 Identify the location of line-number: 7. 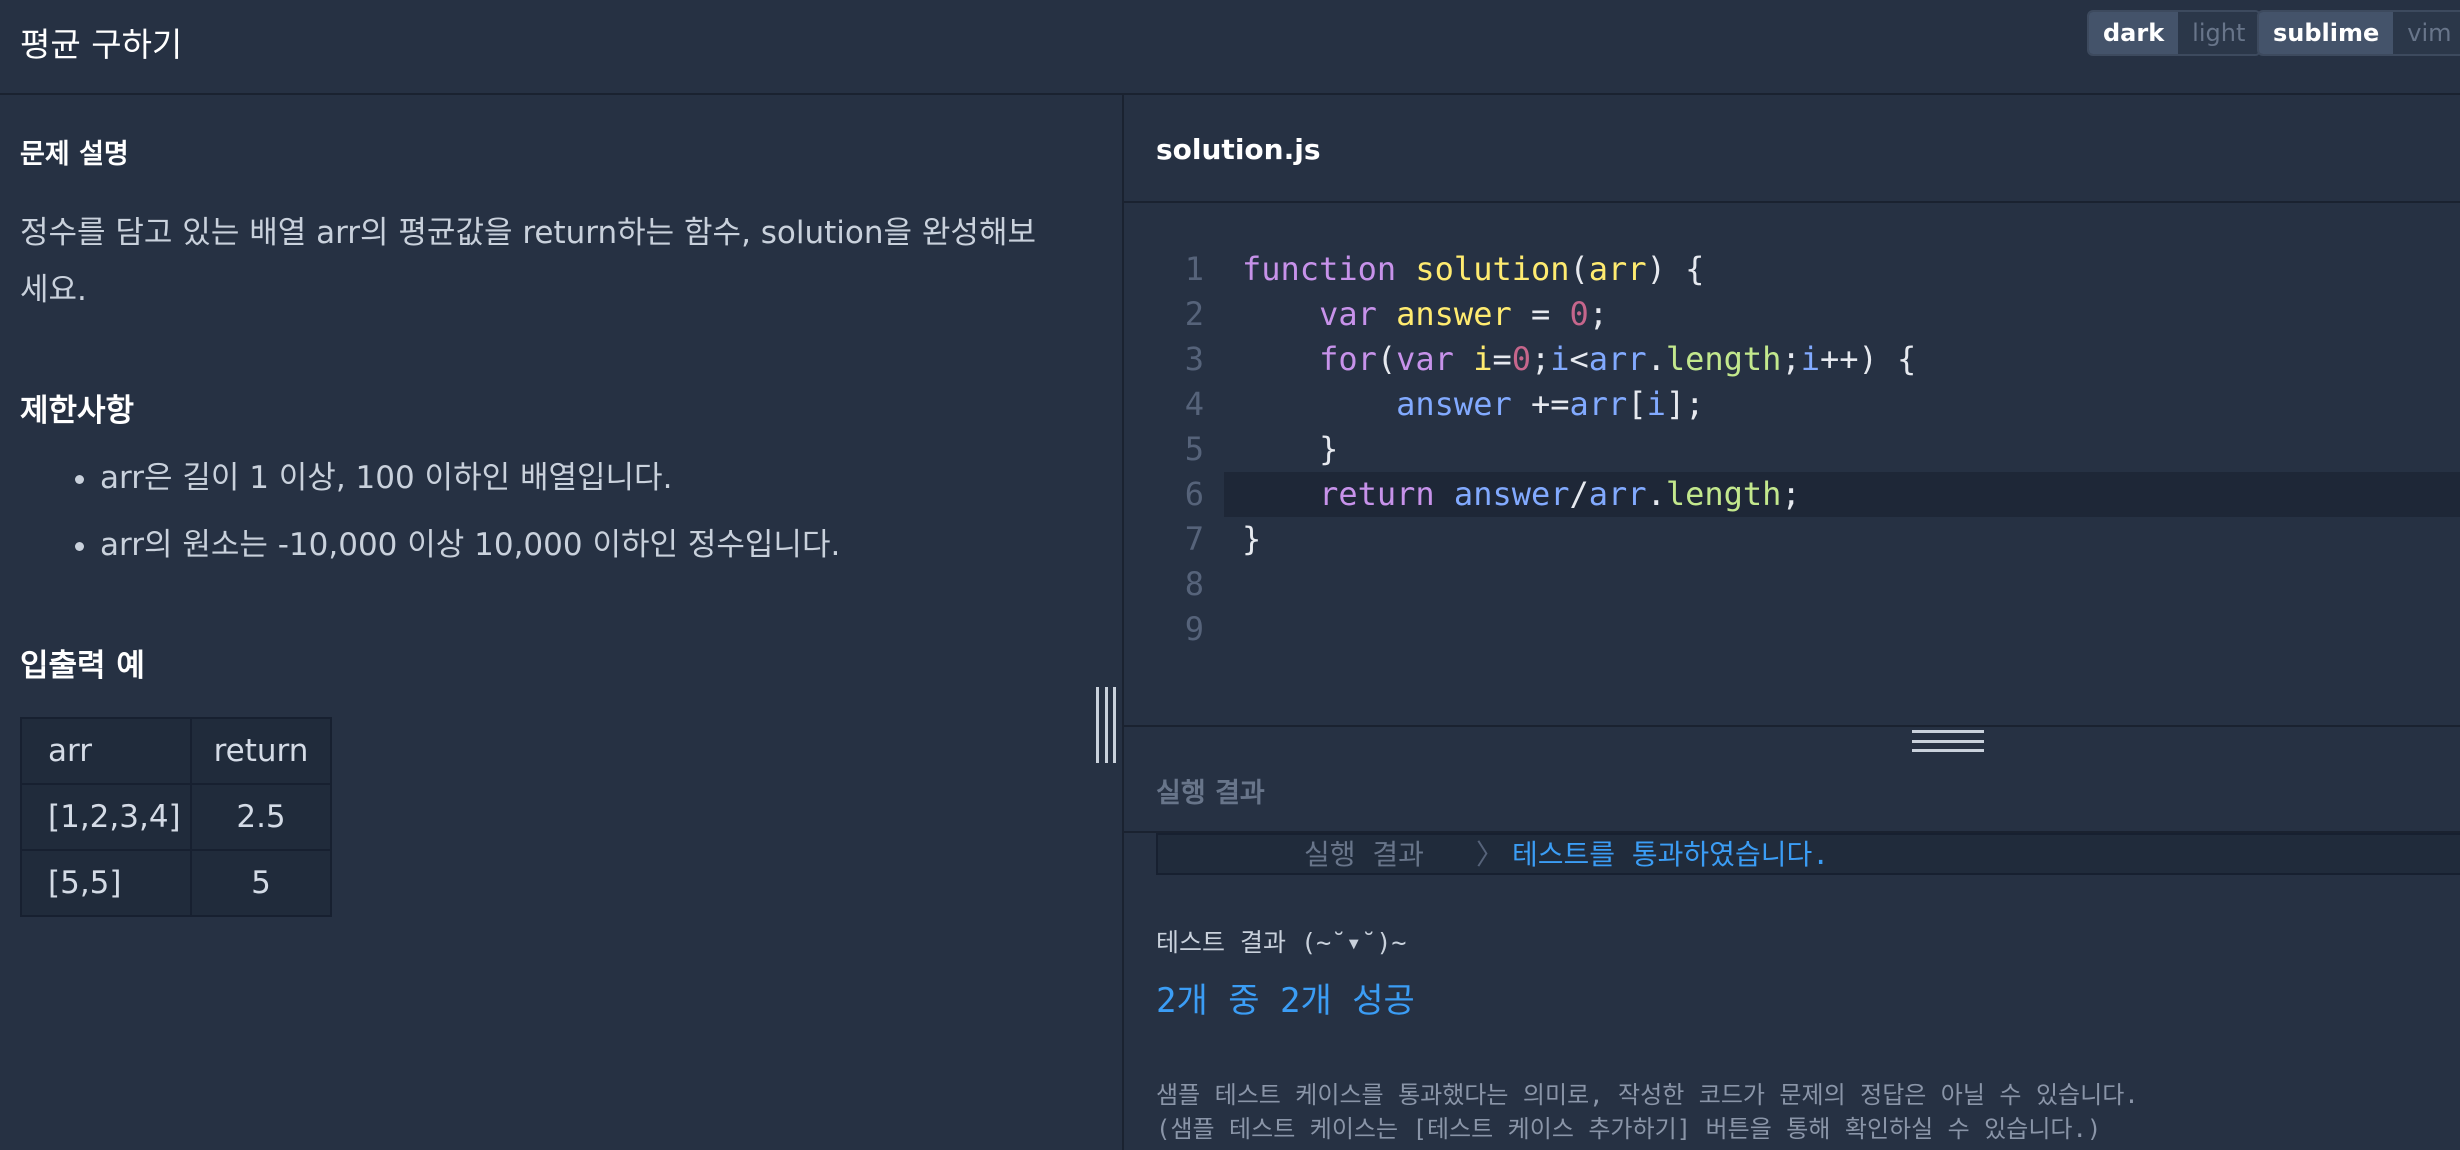
(1194, 539).